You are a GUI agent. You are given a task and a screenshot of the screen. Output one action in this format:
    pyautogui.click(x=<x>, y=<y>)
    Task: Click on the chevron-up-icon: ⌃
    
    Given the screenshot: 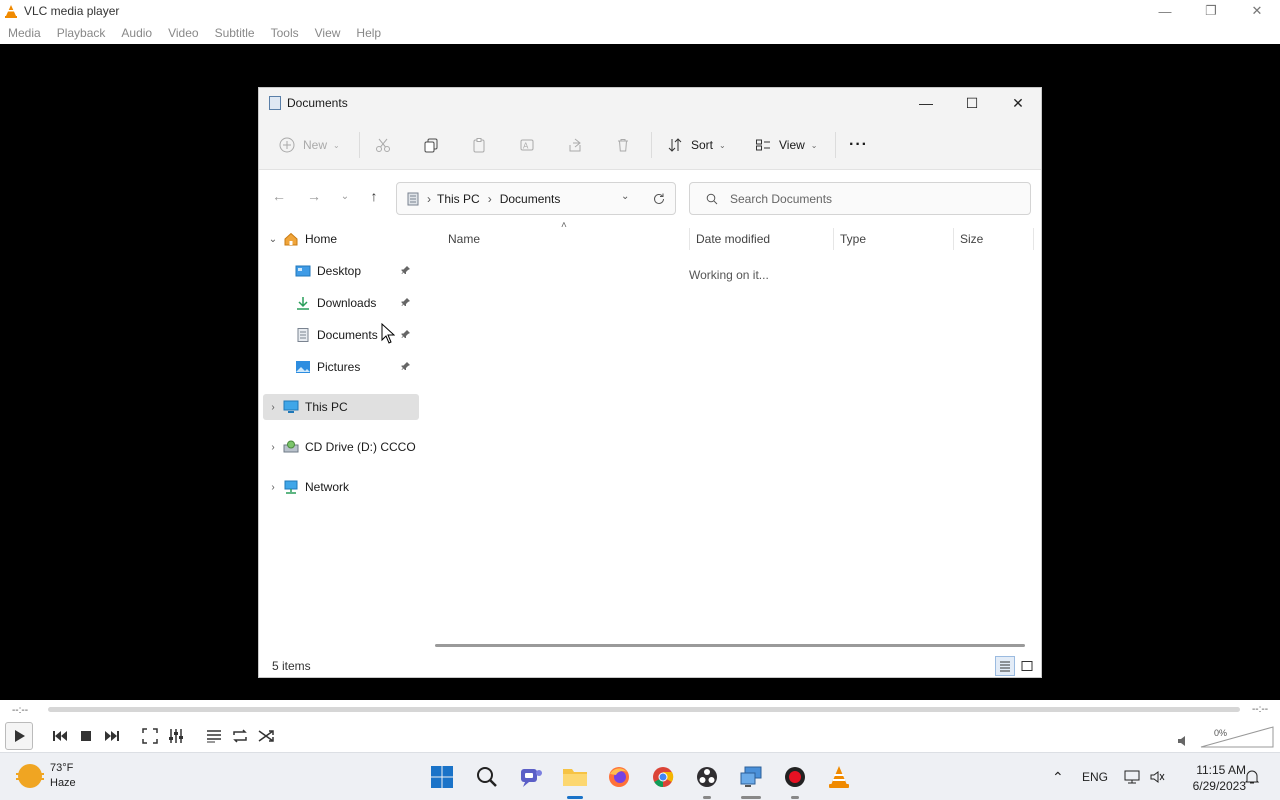 What is the action you would take?
    pyautogui.click(x=1058, y=776)
    